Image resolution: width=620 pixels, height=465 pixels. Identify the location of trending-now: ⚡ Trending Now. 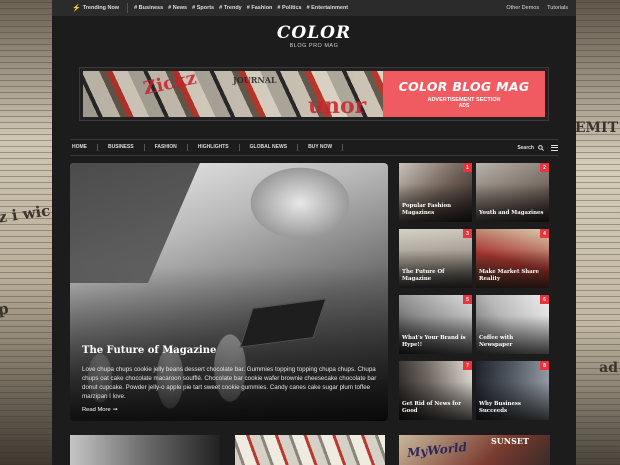
(95, 8).